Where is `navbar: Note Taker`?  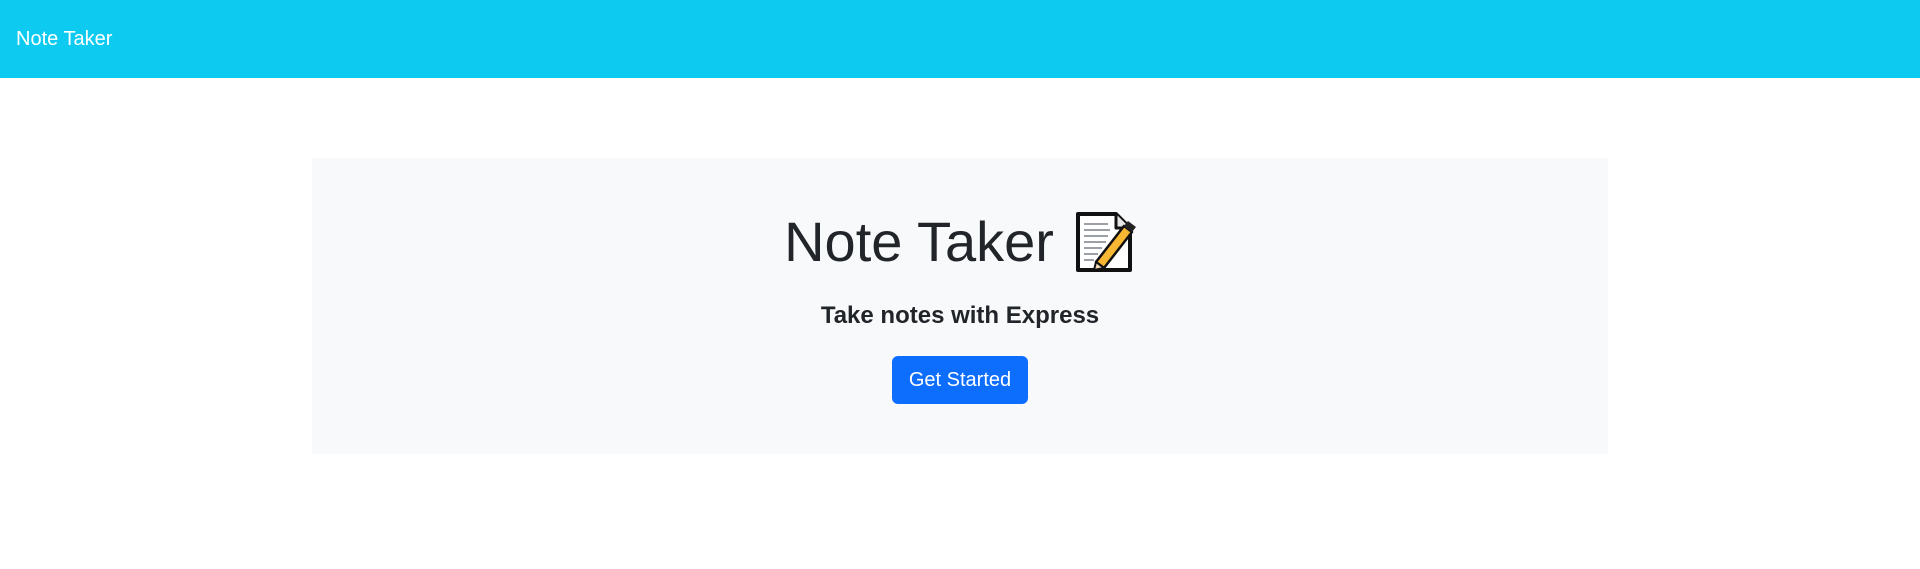 navbar: Note Taker is located at coordinates (960, 39).